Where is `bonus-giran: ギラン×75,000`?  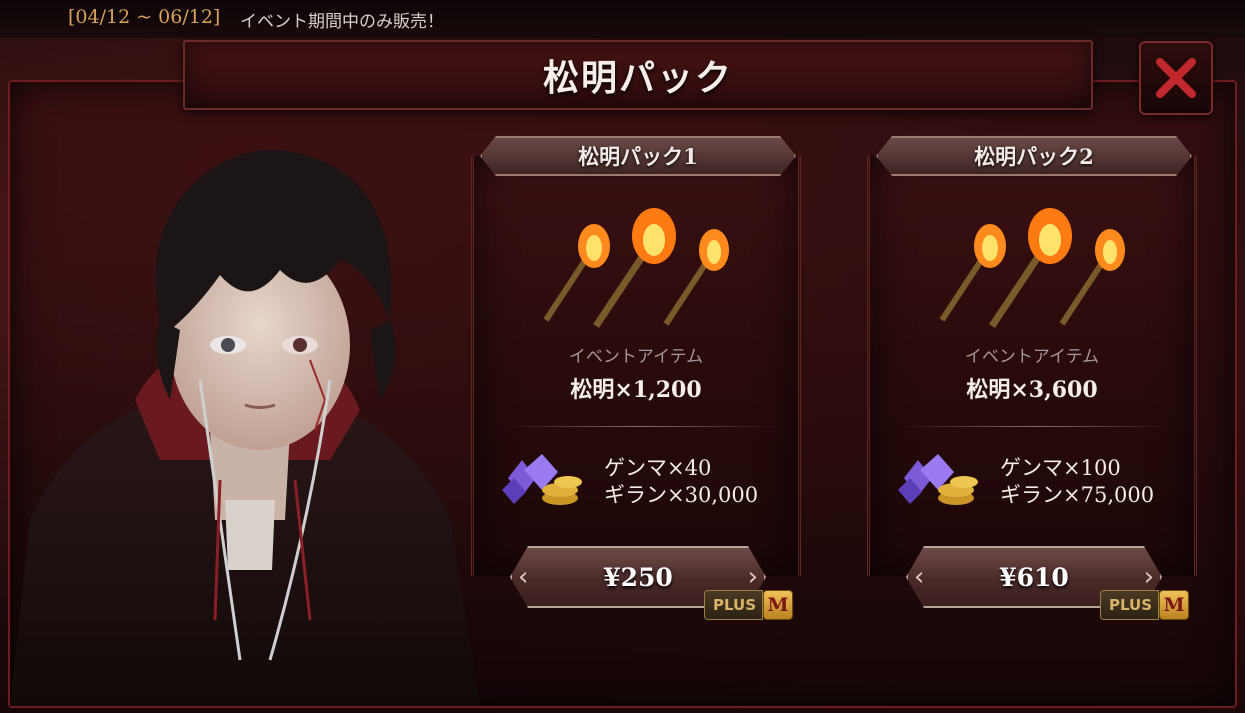 bonus-giran: ギラン×75,000 is located at coordinates (1077, 495).